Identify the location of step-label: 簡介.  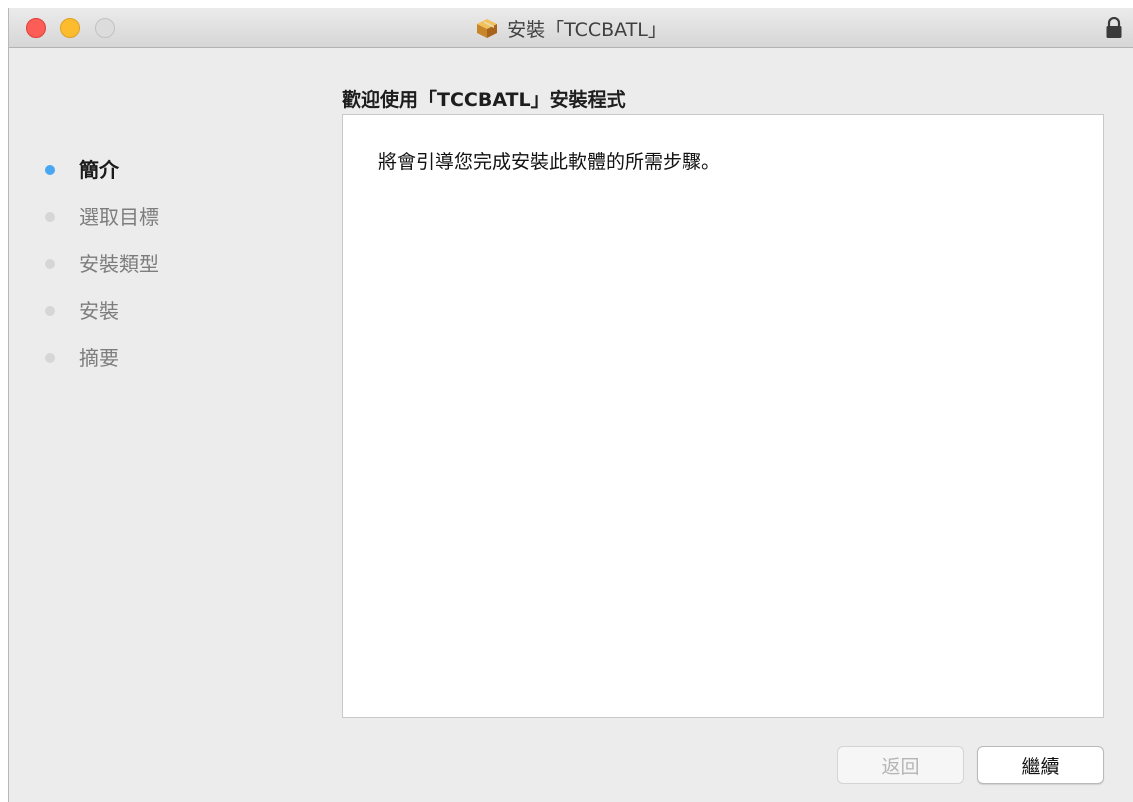
(99, 170).